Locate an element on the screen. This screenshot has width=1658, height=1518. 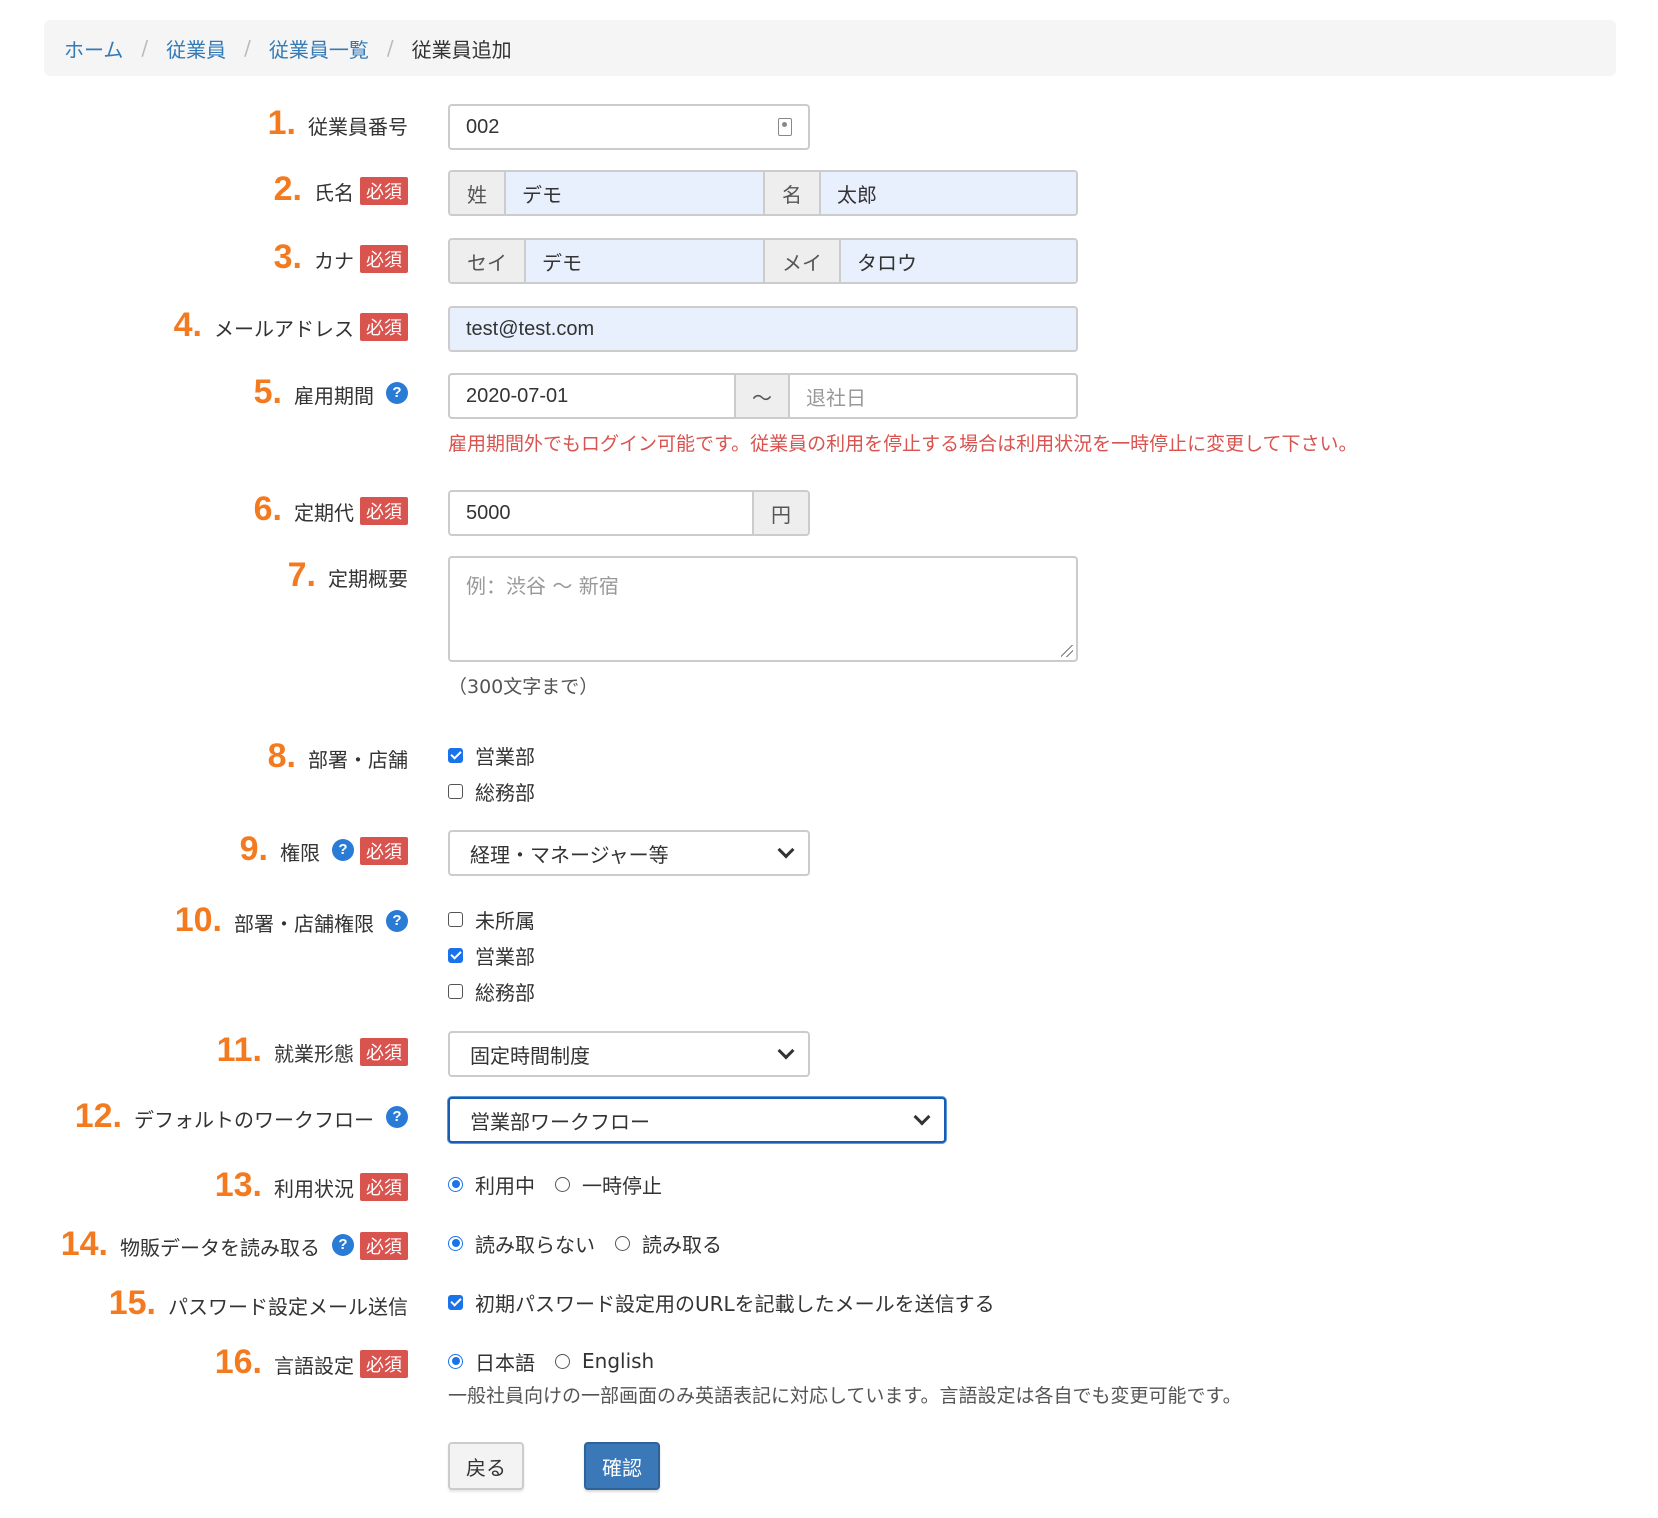
department-checkbox-2: 総務部 is located at coordinates (491, 791).